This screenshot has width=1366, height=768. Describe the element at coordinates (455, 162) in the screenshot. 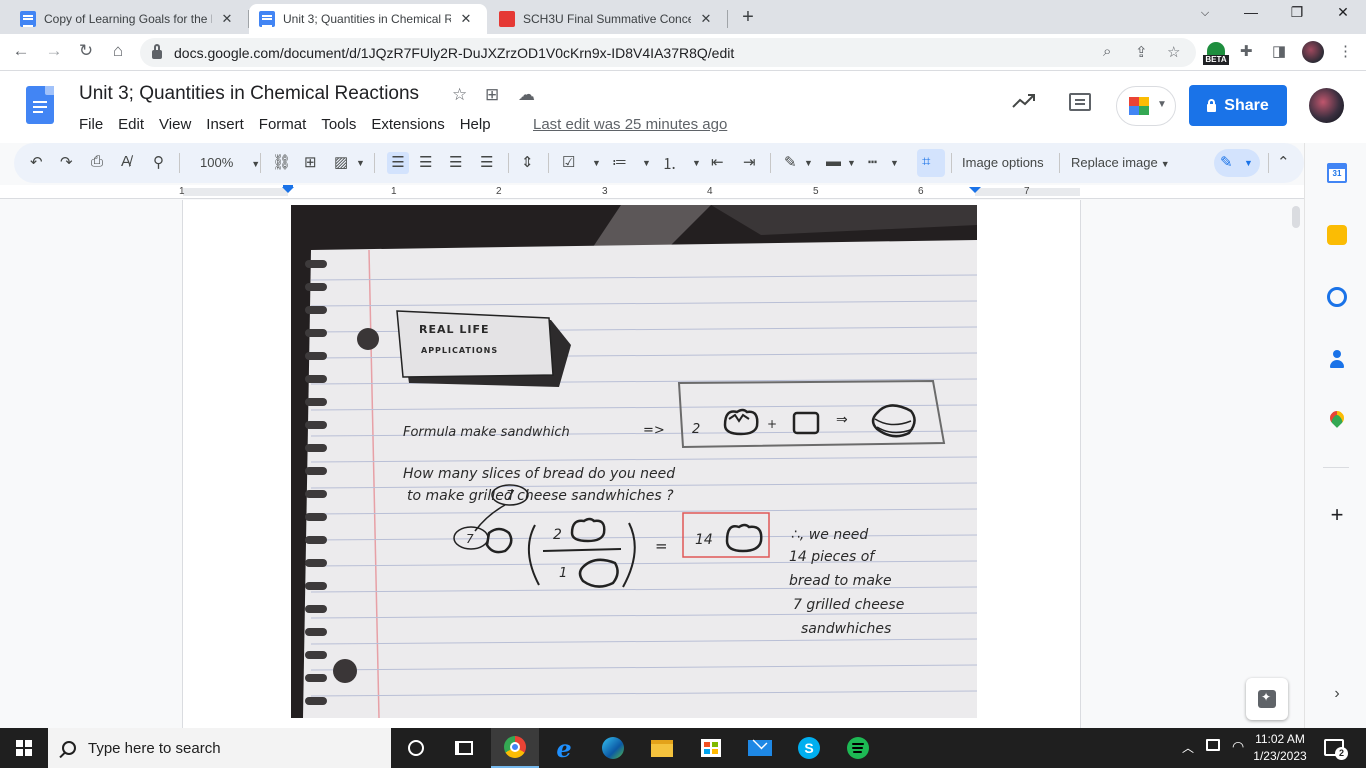

I see `align-right-icon: ☰` at that location.